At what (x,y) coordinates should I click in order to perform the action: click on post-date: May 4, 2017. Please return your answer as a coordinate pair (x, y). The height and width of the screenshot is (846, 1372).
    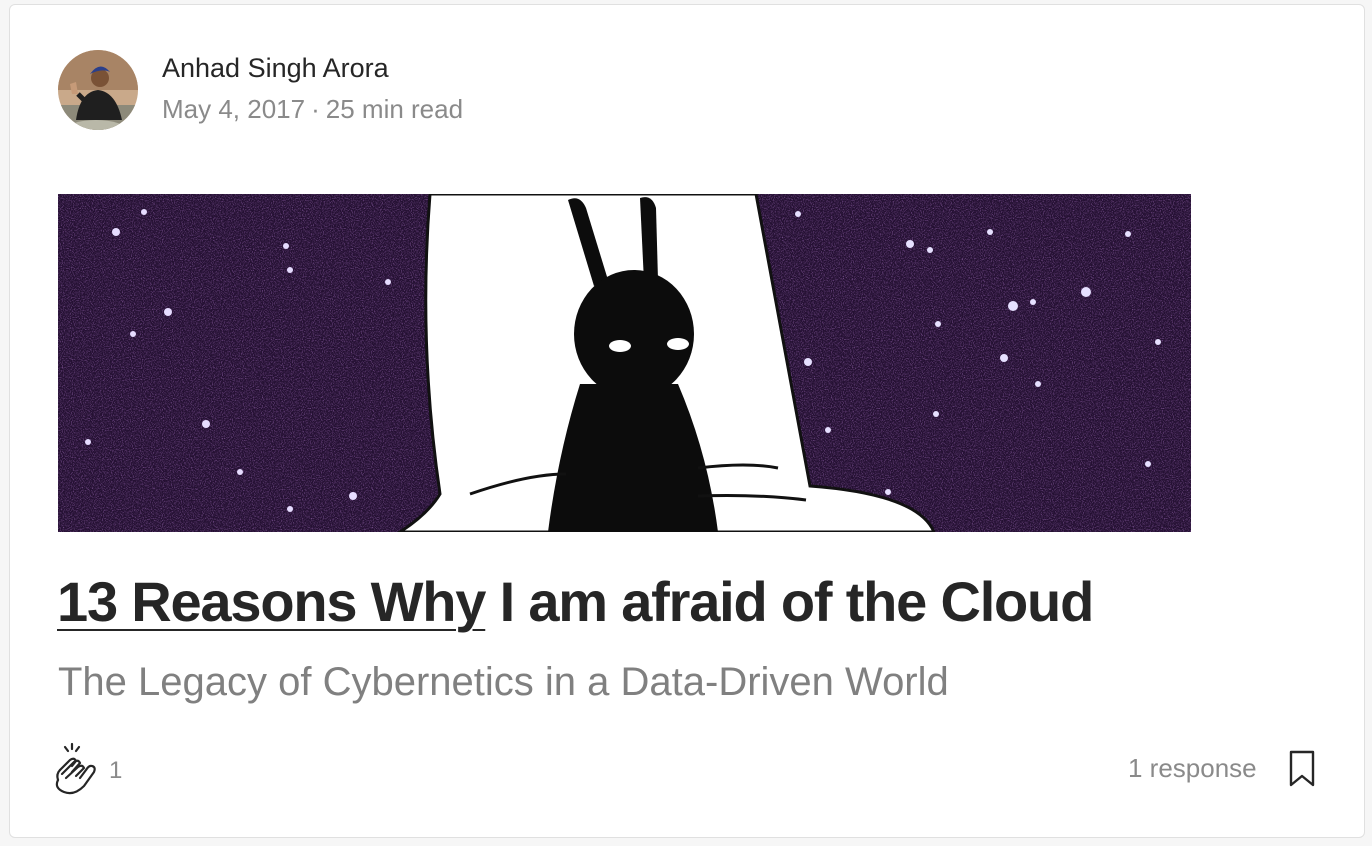
    Looking at the image, I should click on (234, 109).